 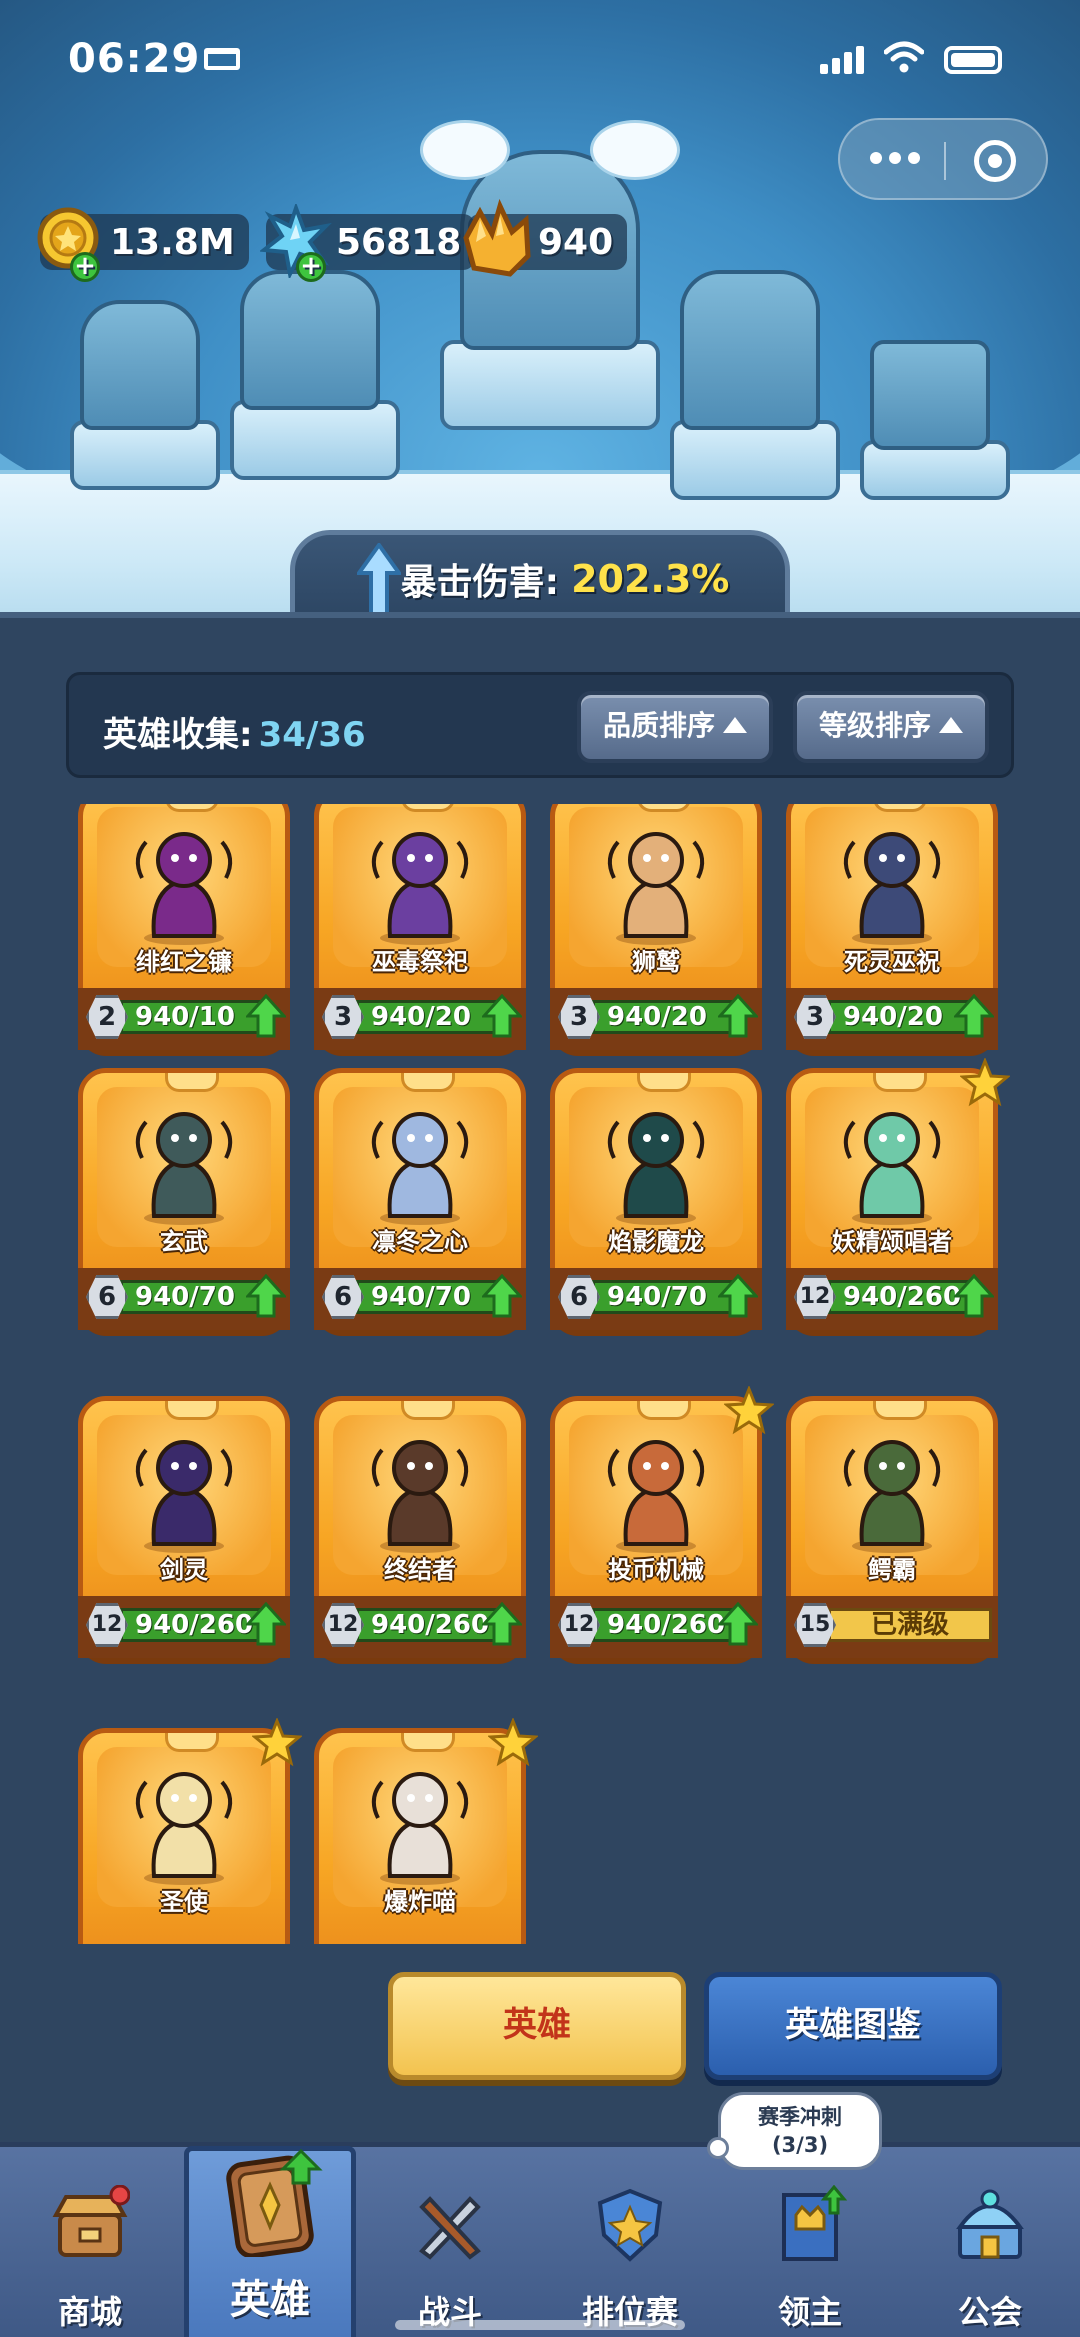 What do you see at coordinates (675, 727) in the screenshot?
I see `sort-quality-button: 品质排序` at bounding box center [675, 727].